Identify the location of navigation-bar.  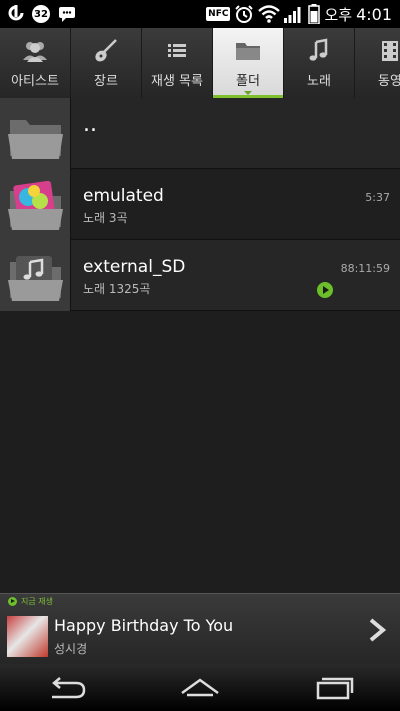
(200, 687).